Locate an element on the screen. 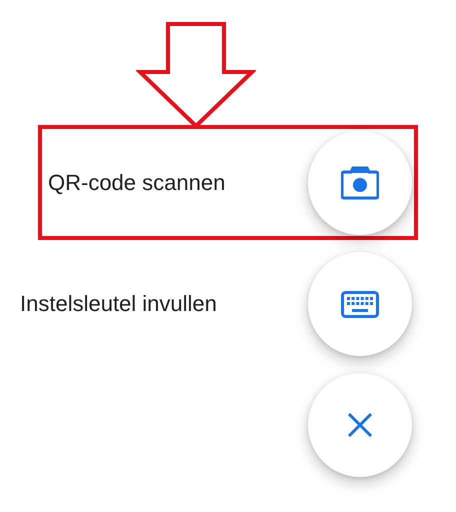 This screenshot has width=456, height=512. keyboard-icon is located at coordinates (360, 304).